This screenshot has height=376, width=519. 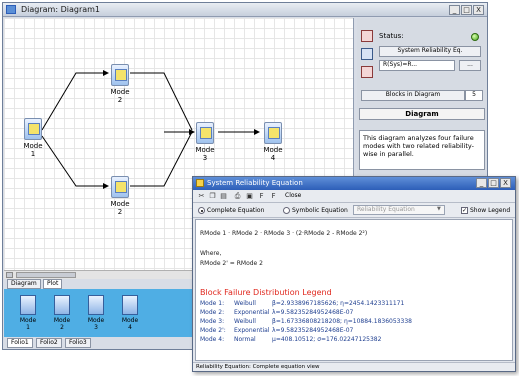 I want to click on tab-diagram: Diagram, so click(x=24, y=284).